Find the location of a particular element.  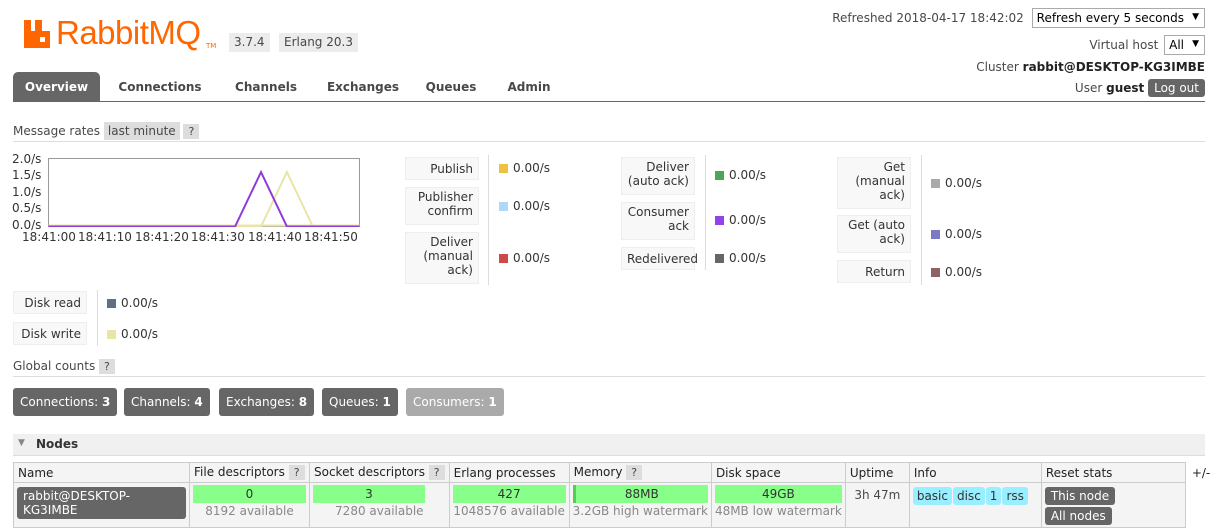

columns-toggle: +/- is located at coordinates (1200, 472).